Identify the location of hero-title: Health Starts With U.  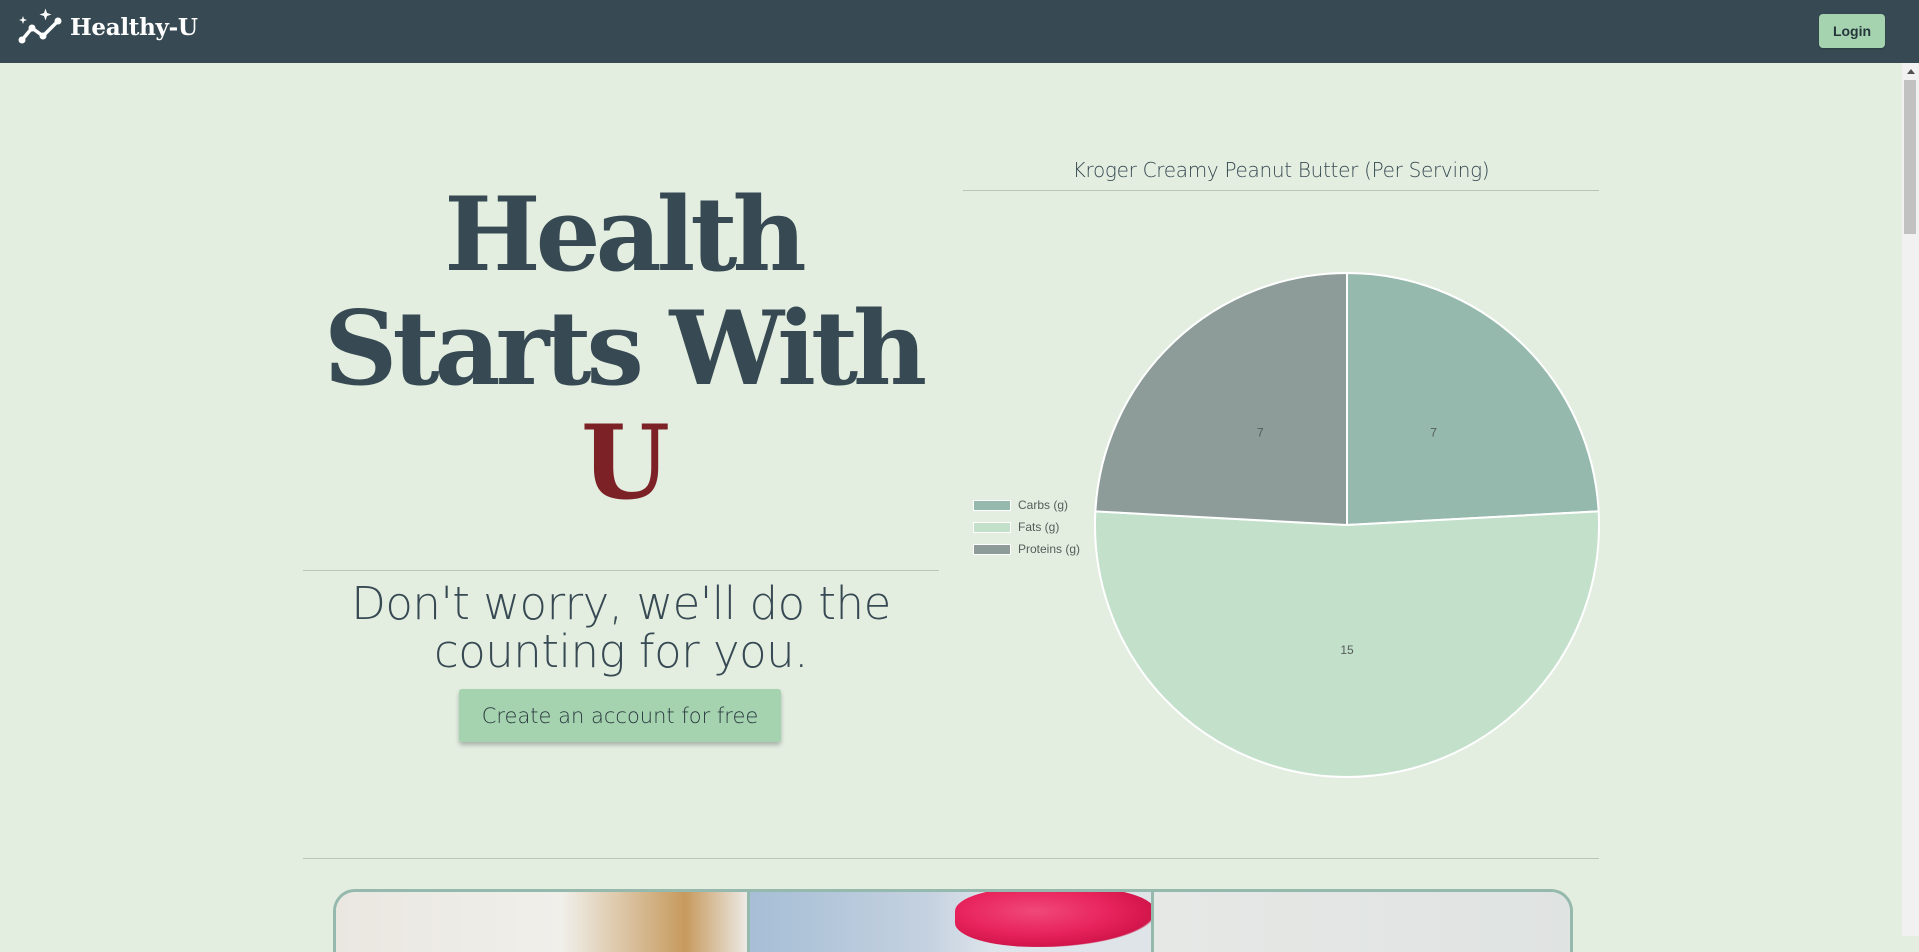
(623, 349).